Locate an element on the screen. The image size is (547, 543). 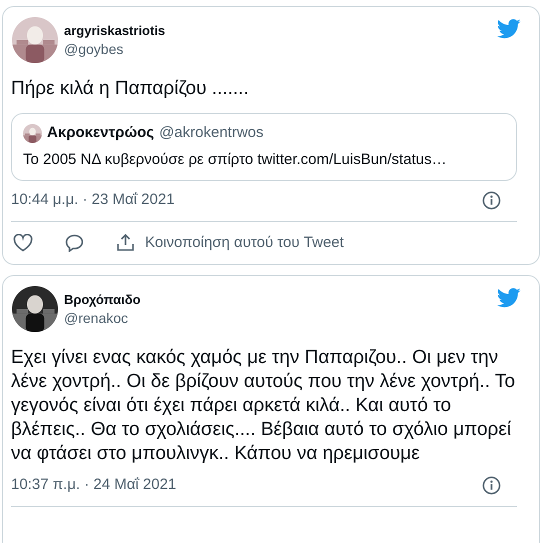
share-link: Κοινοποίηση αυτού του Tweet is located at coordinates (230, 243).